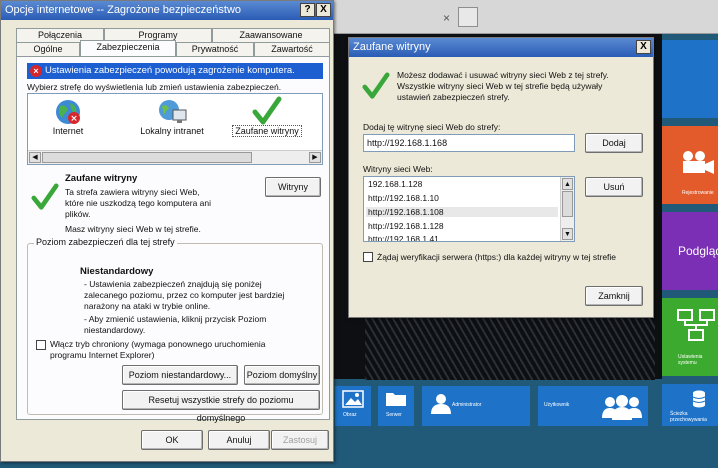  What do you see at coordinates (403, 237) in the screenshot?
I see `site-item: http://192.168.1.41` at bounding box center [403, 237].